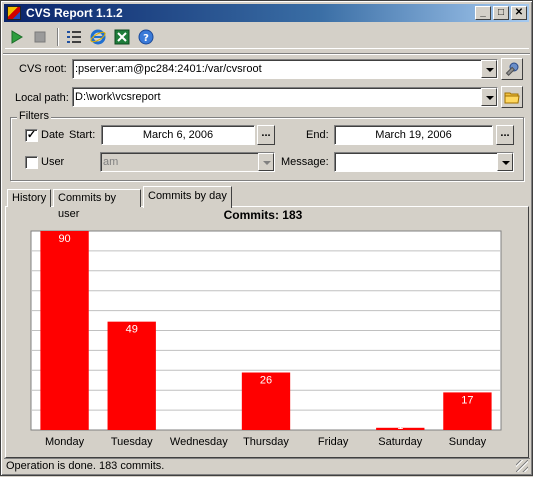  Describe the element at coordinates (267, 466) in the screenshot. I see `status-bar: Operation is done. 183 commits.` at that location.